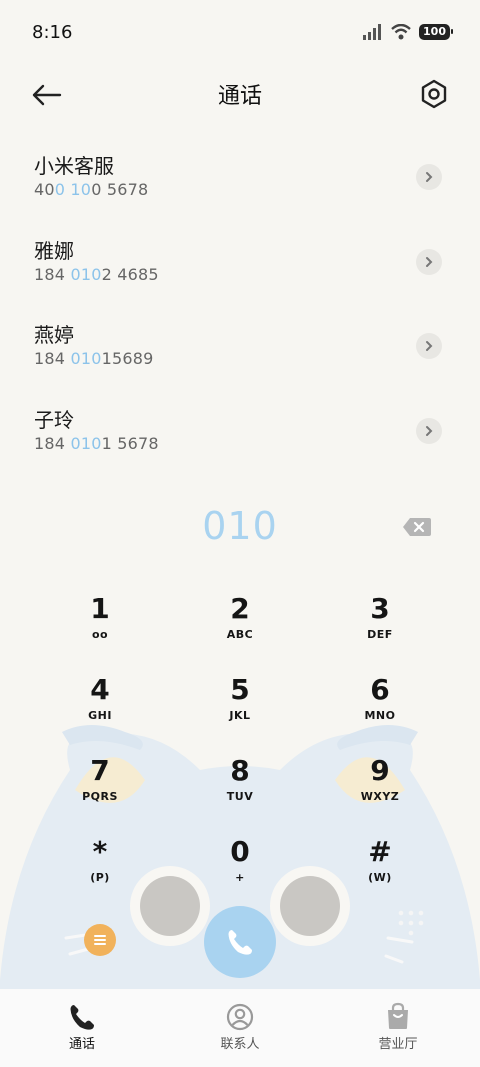 The image size is (480, 1067). Describe the element at coordinates (52, 32) in the screenshot. I see `status-time: 8:16` at that location.